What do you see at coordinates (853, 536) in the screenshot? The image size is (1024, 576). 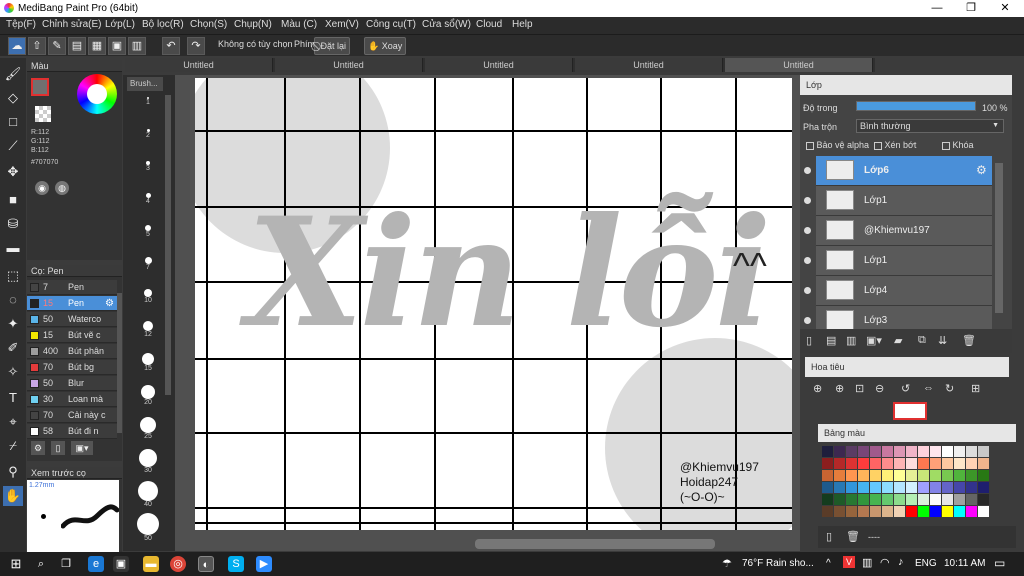 I see `palette-delete-icon: 🗑` at bounding box center [853, 536].